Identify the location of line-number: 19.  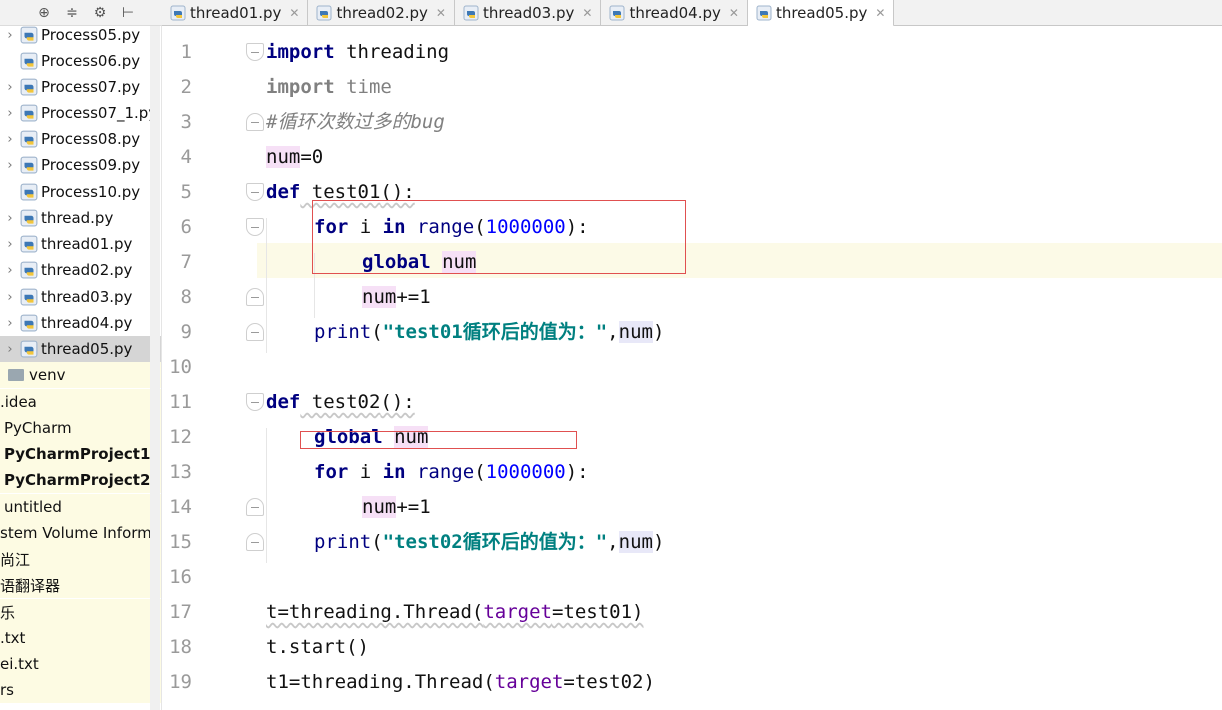
(180, 682).